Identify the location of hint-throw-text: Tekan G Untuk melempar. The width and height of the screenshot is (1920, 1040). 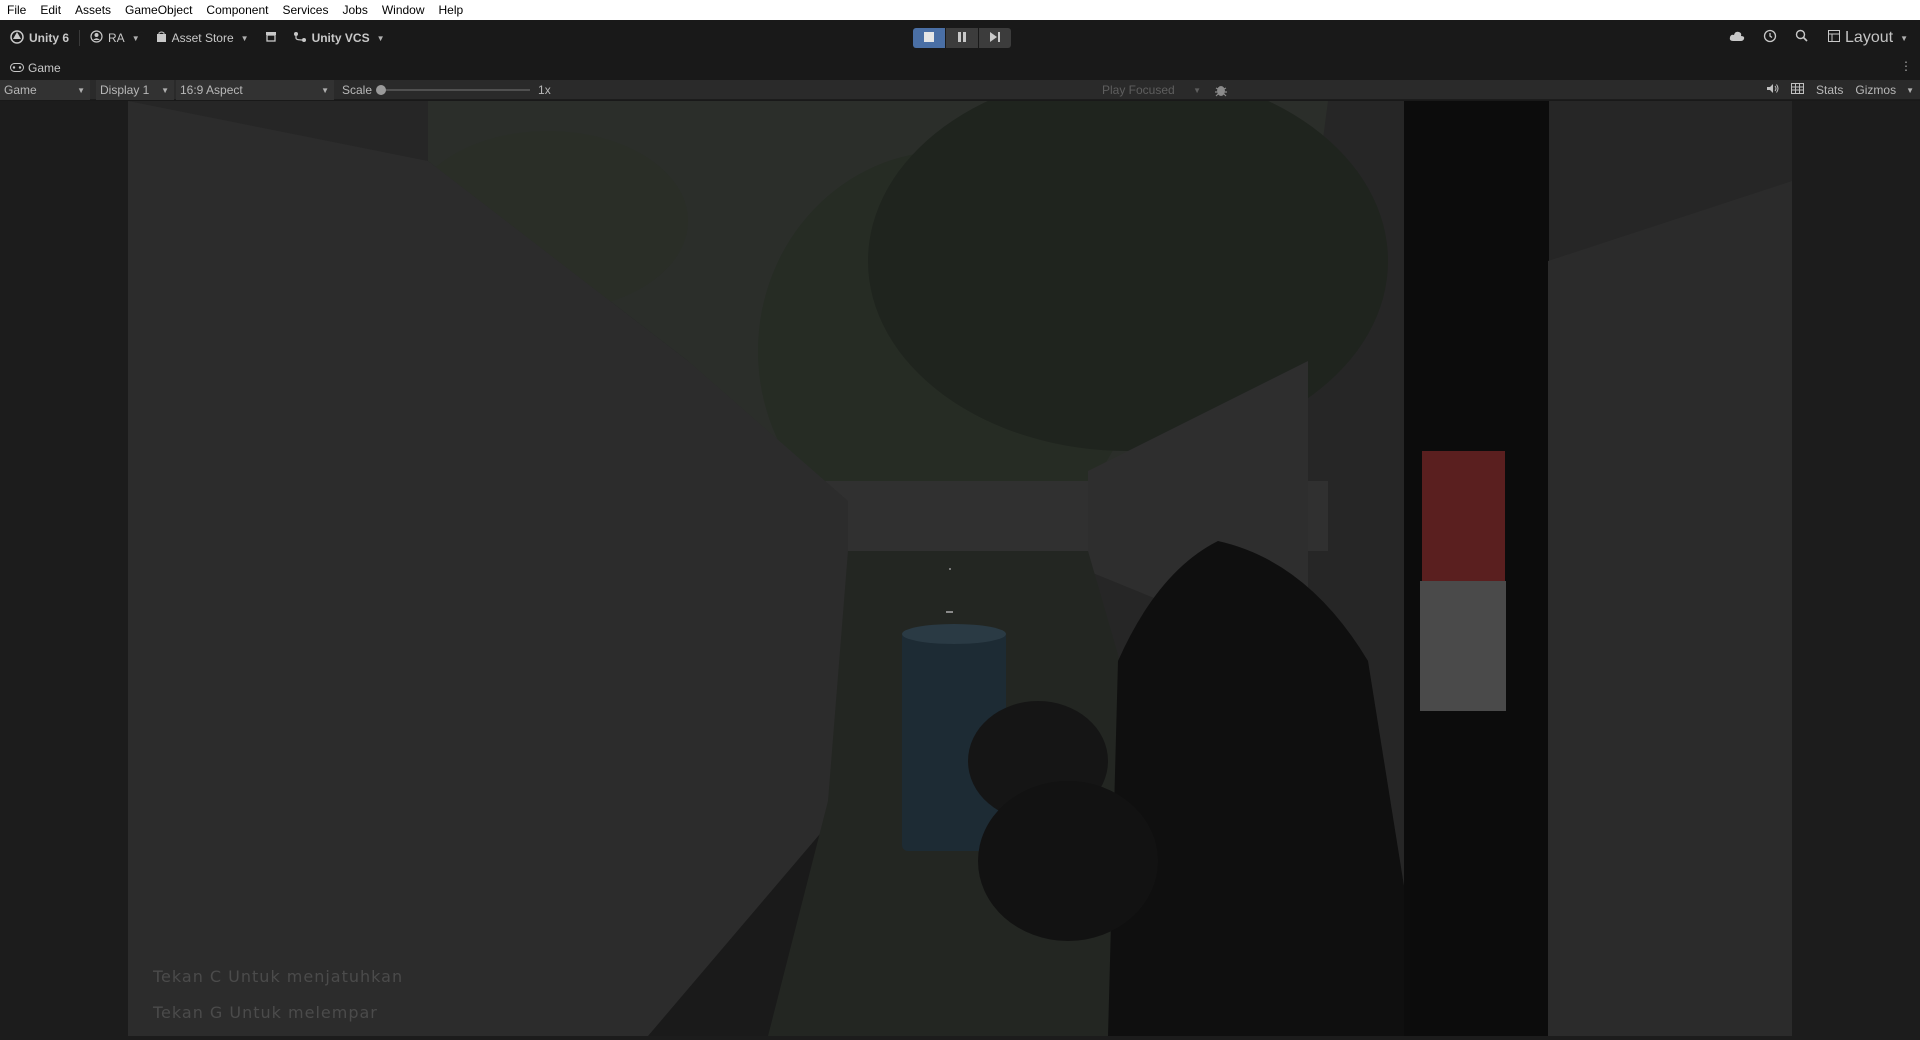
(265, 1012).